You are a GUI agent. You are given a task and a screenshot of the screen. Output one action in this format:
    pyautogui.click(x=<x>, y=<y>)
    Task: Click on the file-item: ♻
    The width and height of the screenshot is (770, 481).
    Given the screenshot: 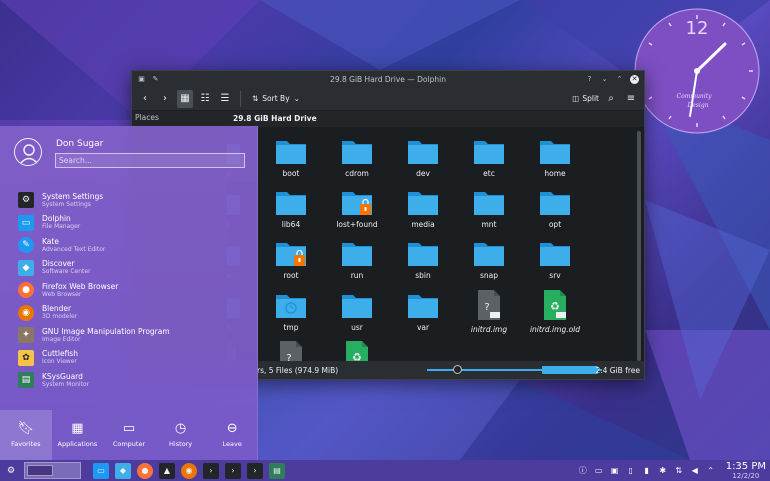 What is the action you would take?
    pyautogui.click(x=357, y=350)
    